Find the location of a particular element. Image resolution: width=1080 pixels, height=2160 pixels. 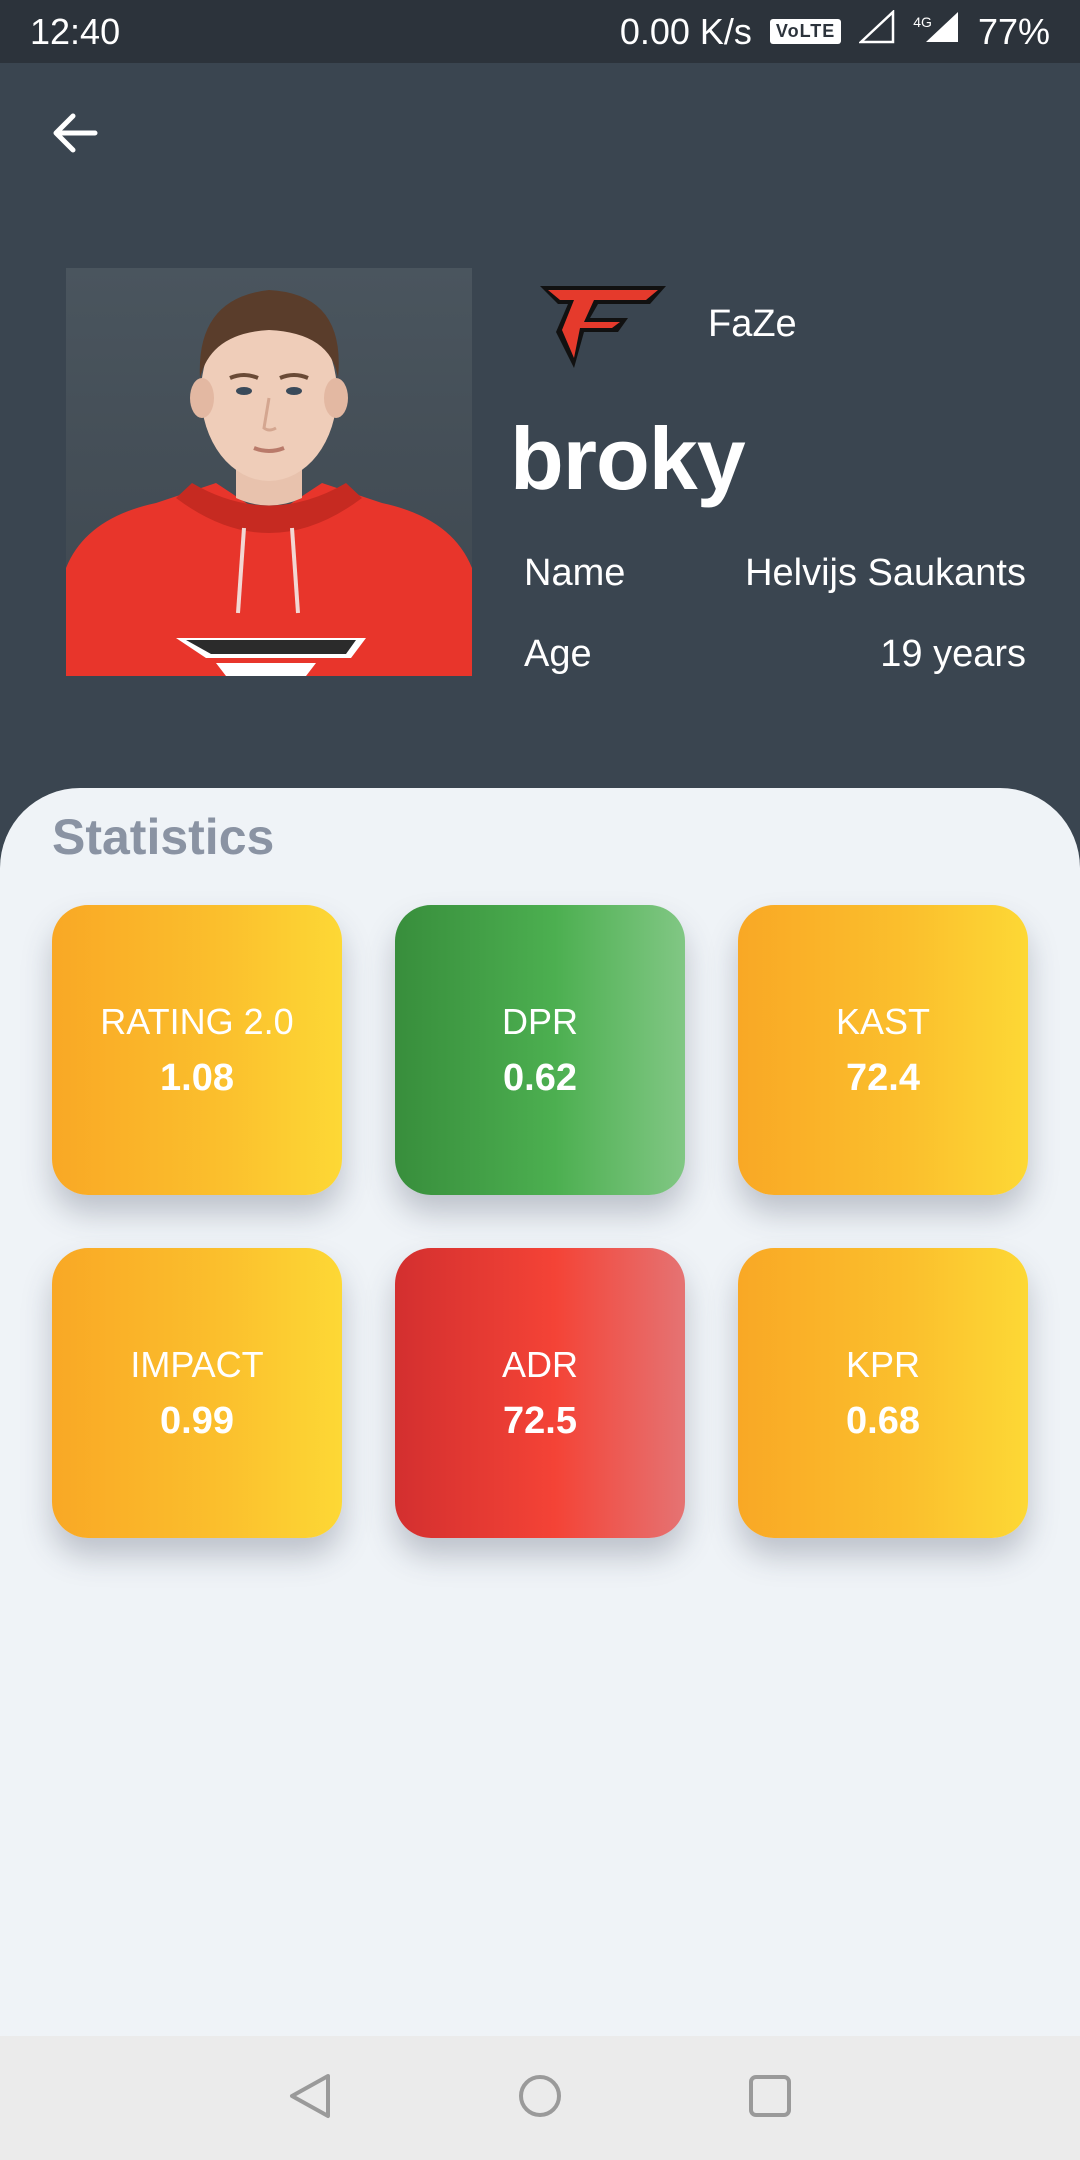

stat-label: KAST is located at coordinates (883, 1021).